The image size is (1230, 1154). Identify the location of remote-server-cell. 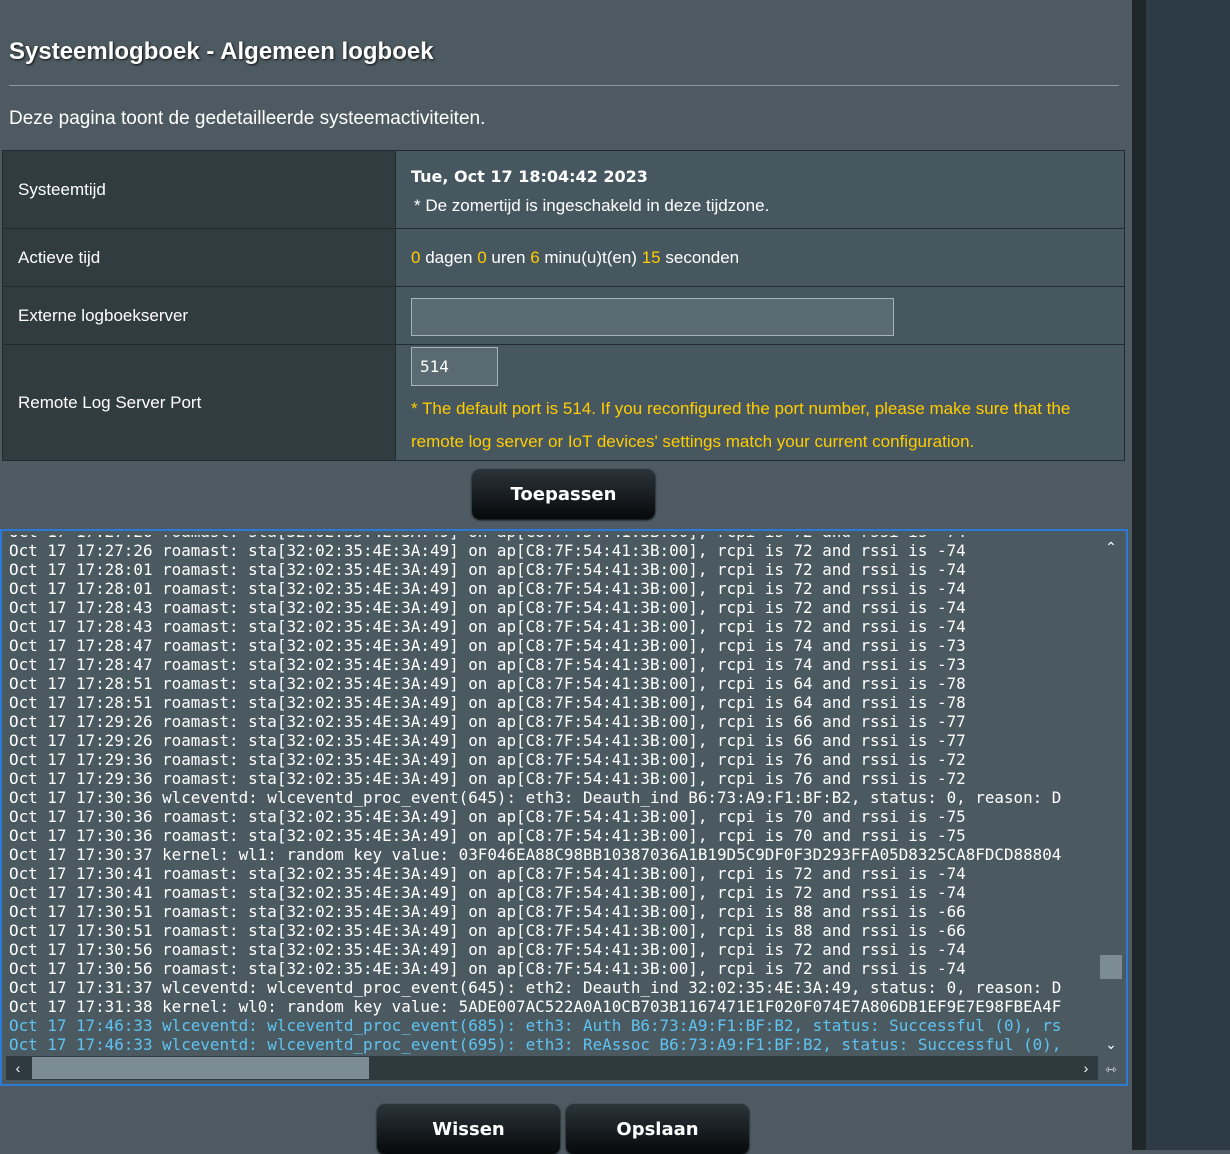
(760, 315).